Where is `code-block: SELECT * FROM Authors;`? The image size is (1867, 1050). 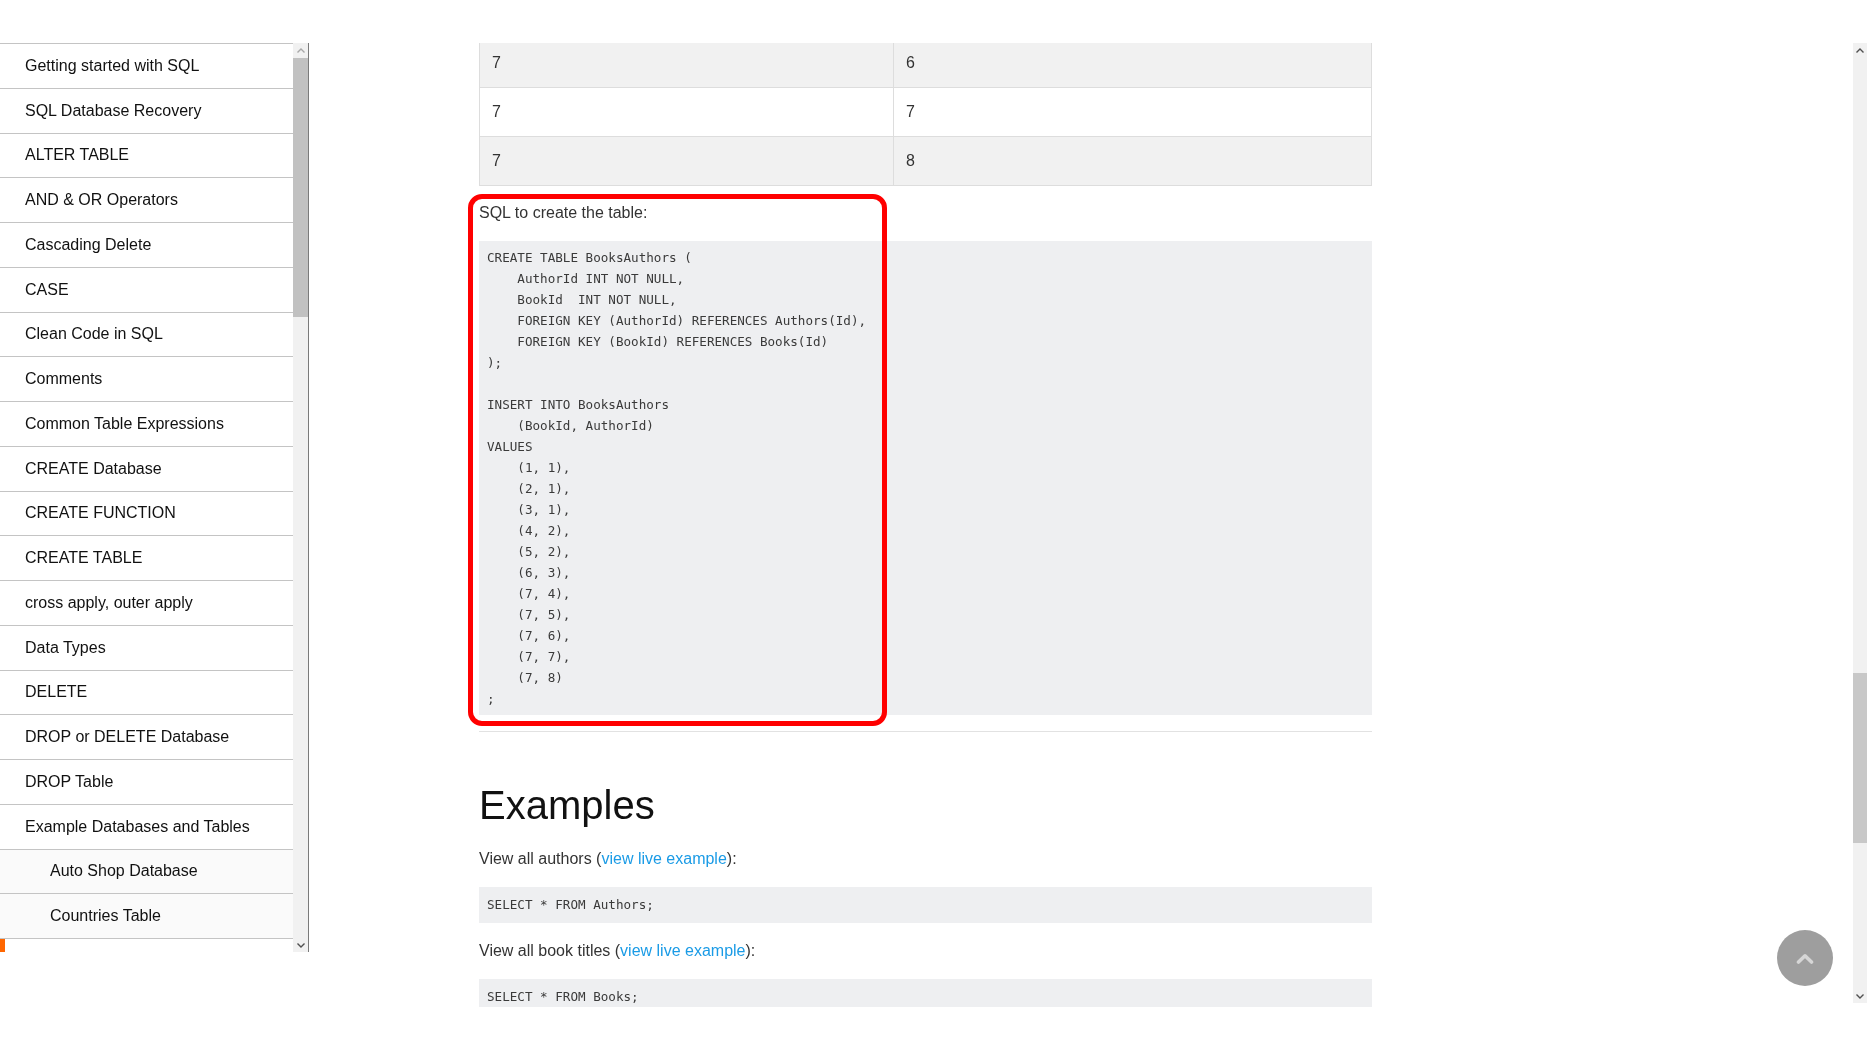 code-block: SELECT * FROM Authors; is located at coordinates (925, 905).